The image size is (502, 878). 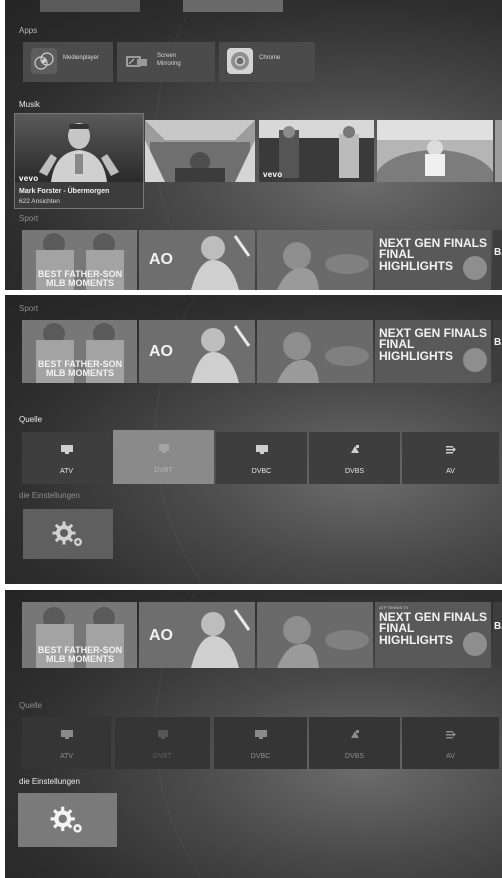 What do you see at coordinates (169, 60) in the screenshot?
I see `app-label: Screen Mirroring` at bounding box center [169, 60].